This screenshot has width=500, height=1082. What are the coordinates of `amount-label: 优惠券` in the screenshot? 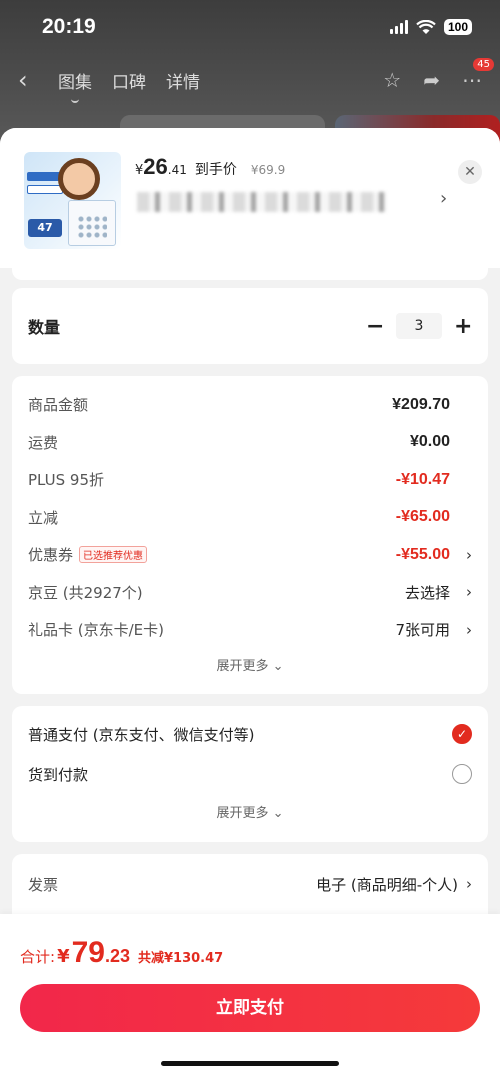 It's located at (51, 555).